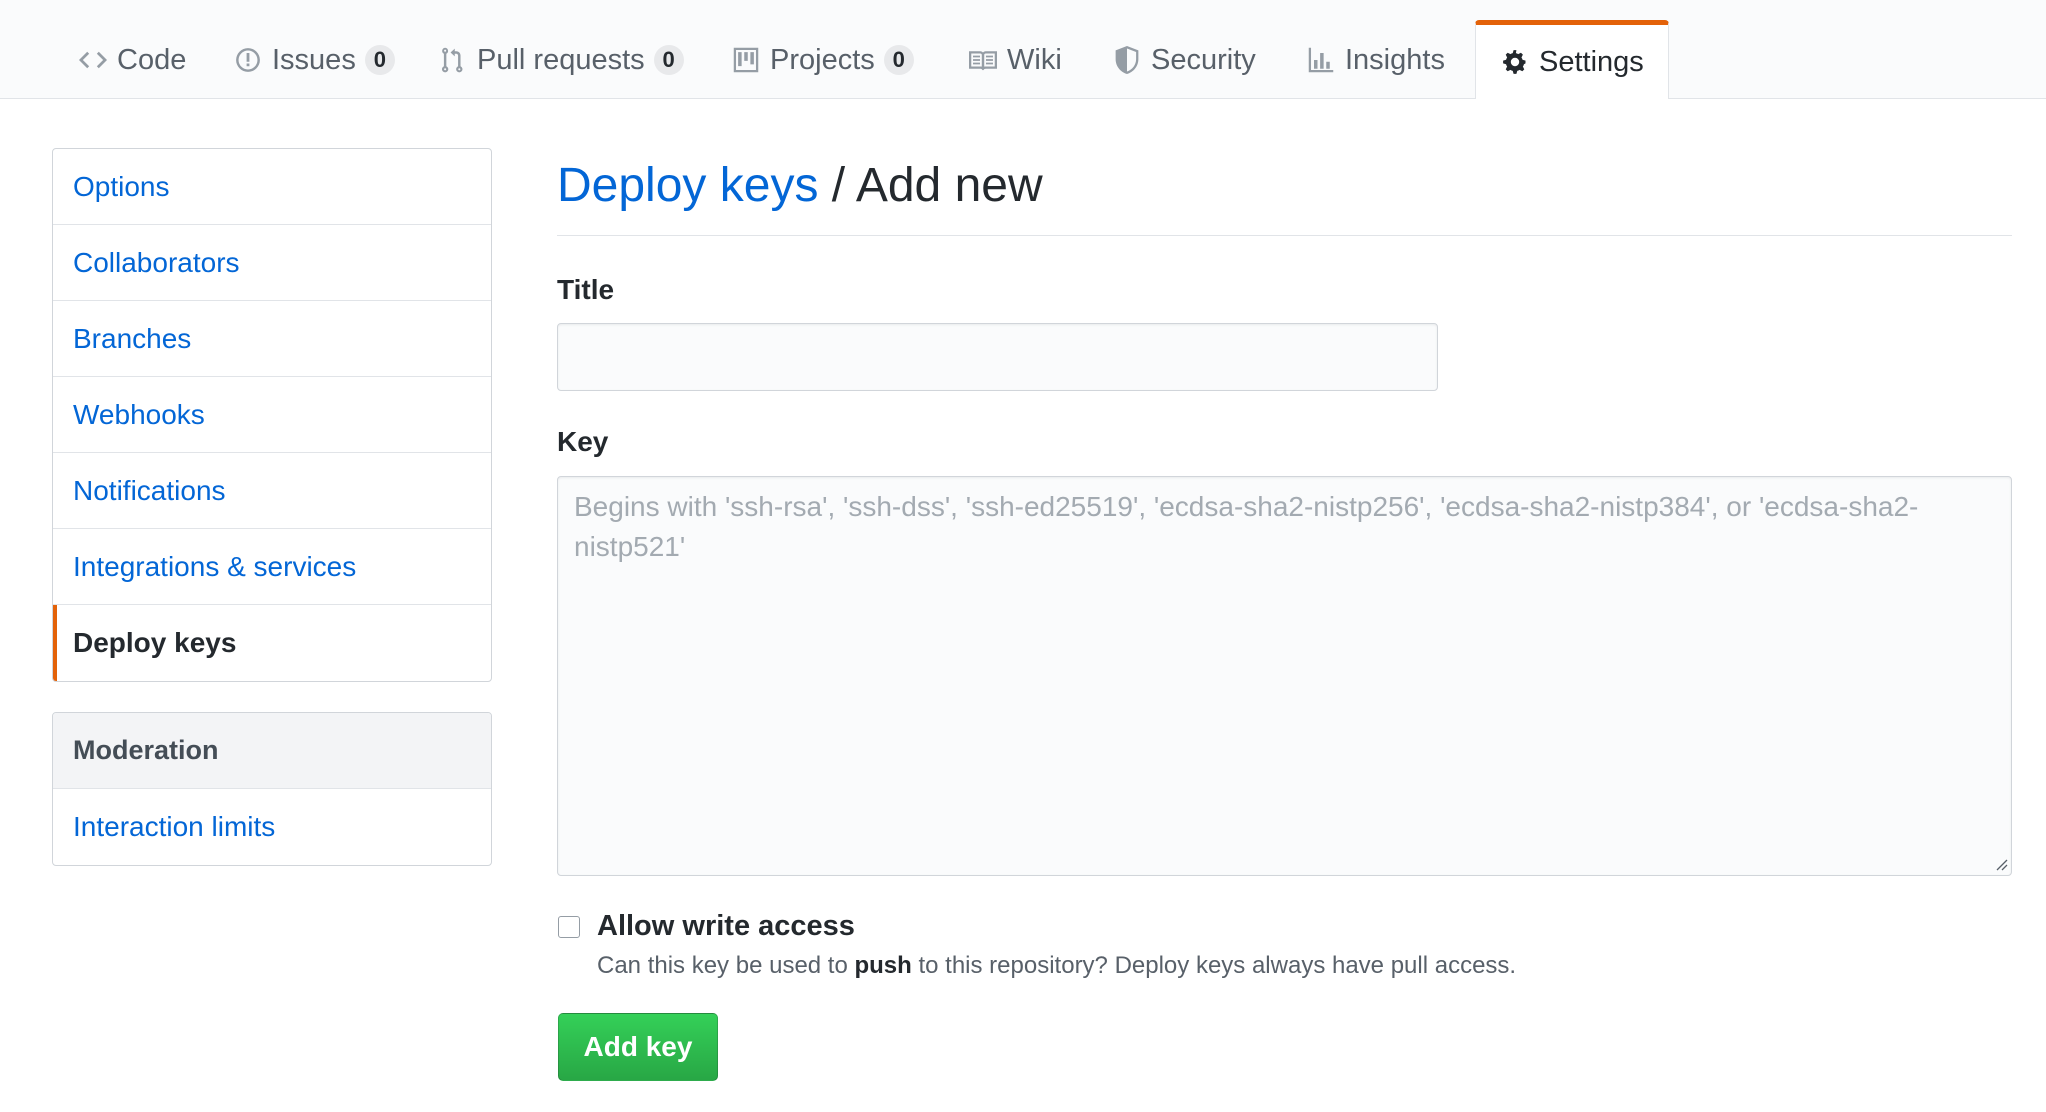 The image size is (2046, 1112). I want to click on graph-icon, so click(1321, 60).